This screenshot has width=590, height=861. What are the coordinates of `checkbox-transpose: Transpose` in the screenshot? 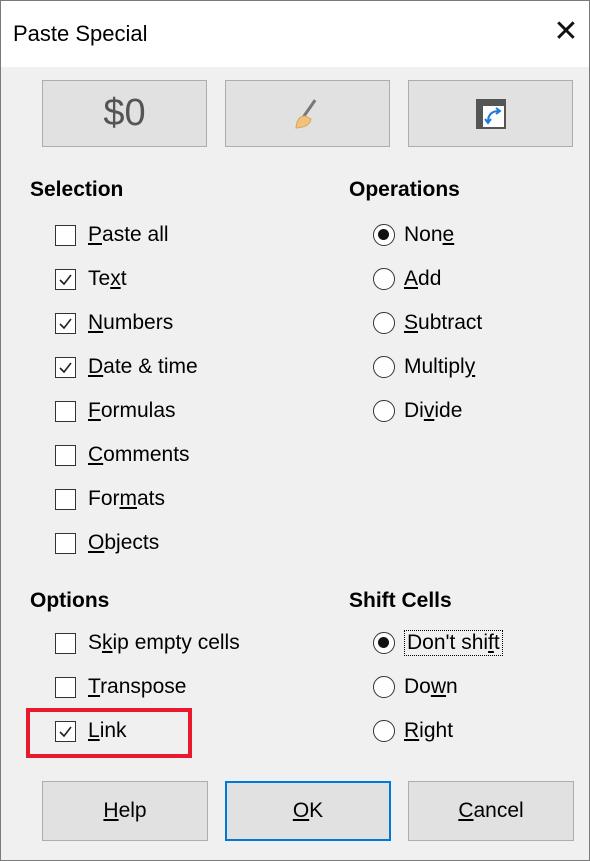 It's located at (120, 687).